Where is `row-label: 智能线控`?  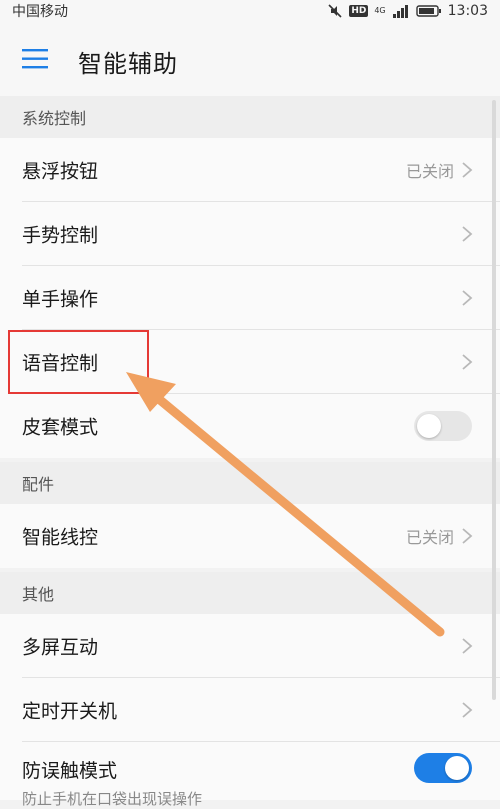 row-label: 智能线控 is located at coordinates (60, 537).